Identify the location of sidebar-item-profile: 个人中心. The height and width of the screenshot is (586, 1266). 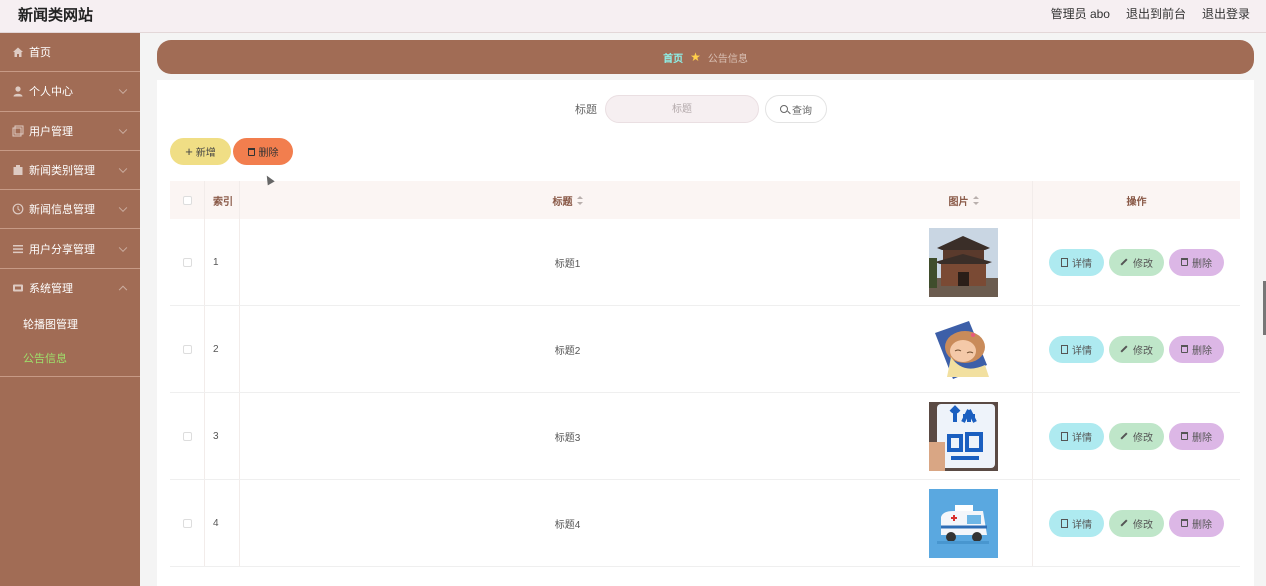
(70, 92).